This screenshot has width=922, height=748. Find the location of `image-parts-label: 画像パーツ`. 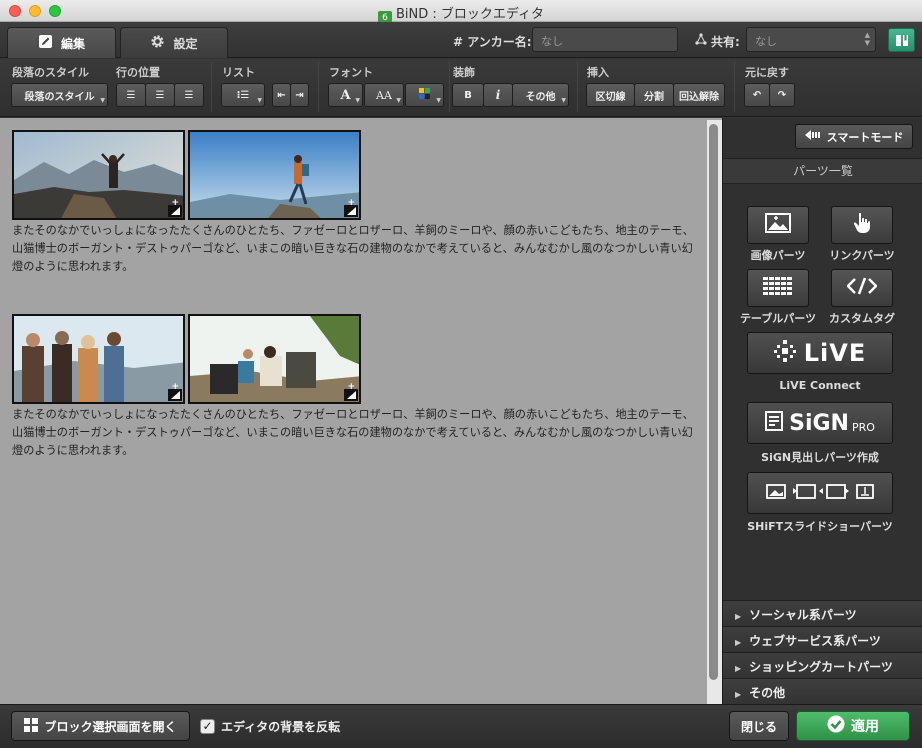

image-parts-label: 画像パーツ is located at coordinates (778, 255).